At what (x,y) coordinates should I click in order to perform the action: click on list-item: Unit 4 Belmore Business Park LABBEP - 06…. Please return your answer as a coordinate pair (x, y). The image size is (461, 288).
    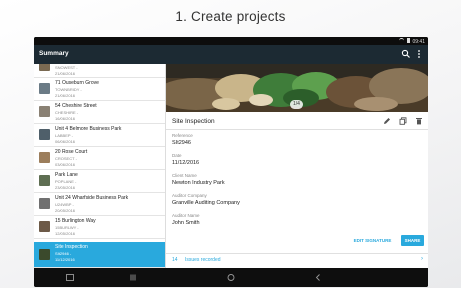
    Looking at the image, I should click on (99, 135).